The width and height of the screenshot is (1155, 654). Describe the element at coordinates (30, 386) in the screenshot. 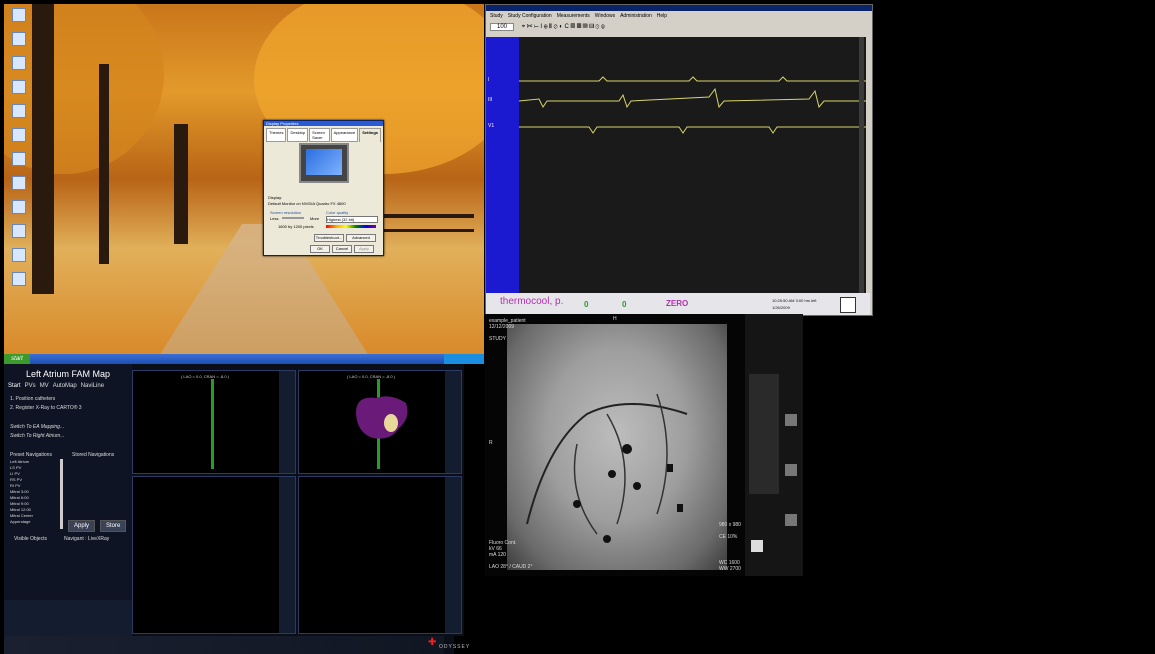

I see `tab-pvs: PVs` at that location.